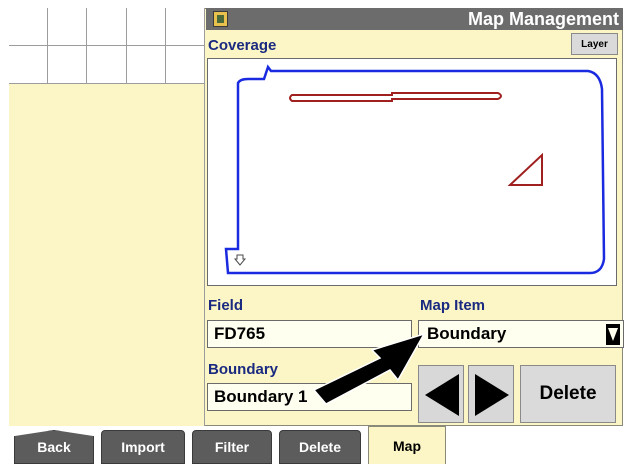  Describe the element at coordinates (453, 305) in the screenshot. I see `map-item-label: Map Item` at that location.